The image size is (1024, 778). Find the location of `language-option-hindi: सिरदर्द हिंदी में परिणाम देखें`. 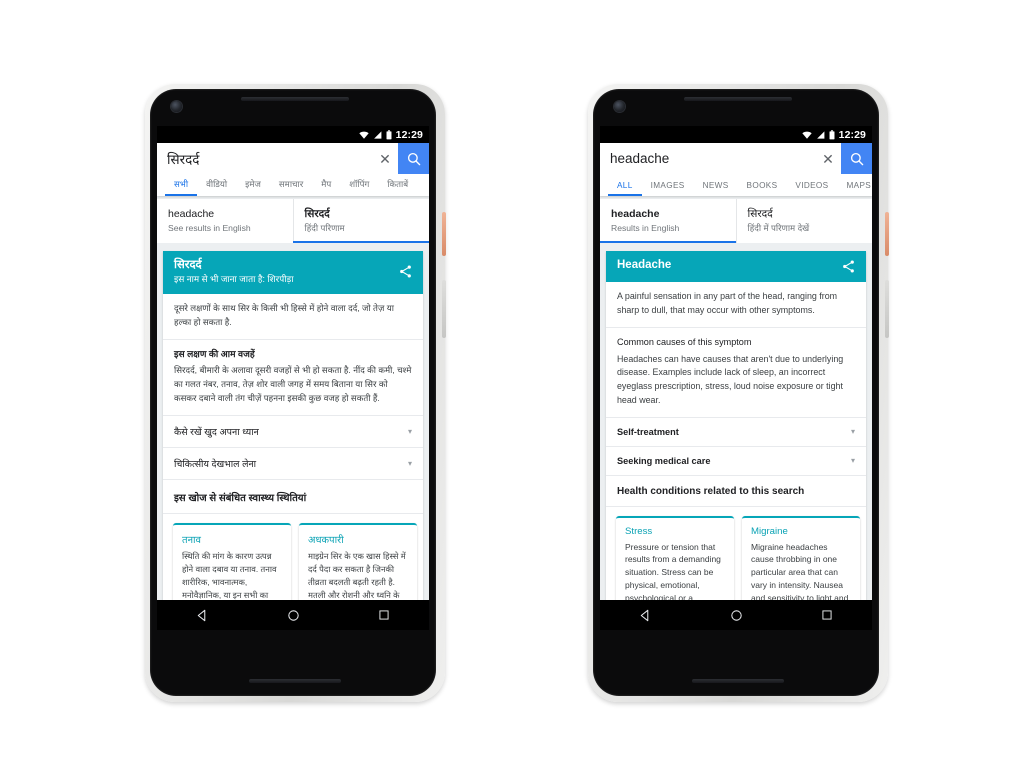

language-option-hindi: सिरदर्द हिंदी में परिणाम देखें is located at coordinates (804, 221).